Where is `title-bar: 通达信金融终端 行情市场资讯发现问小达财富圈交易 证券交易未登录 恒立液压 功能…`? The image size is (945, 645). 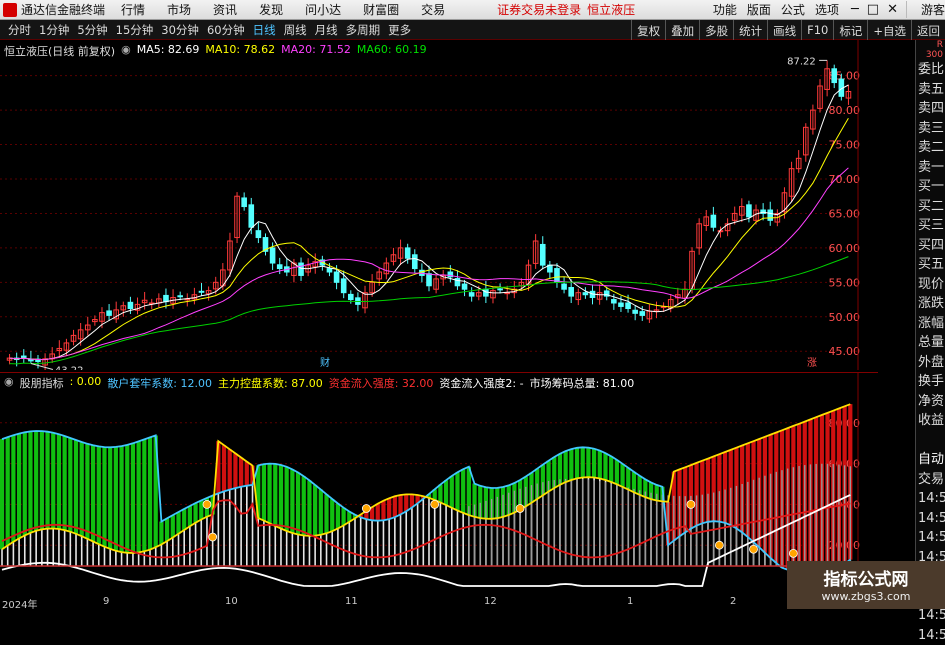 title-bar: 通达信金融终端 行情市场资讯发现问小达财富圈交易 证券交易未登录 恒立液压 功能… is located at coordinates (472, 10).